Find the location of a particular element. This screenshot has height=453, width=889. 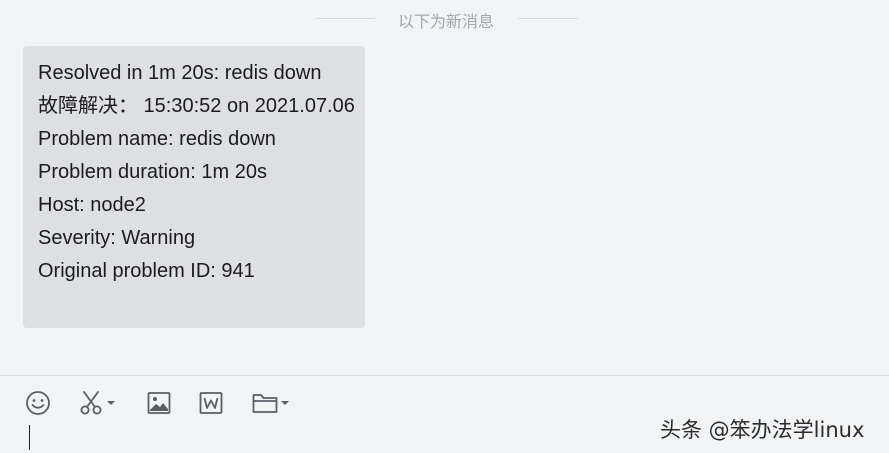

send-file-button is located at coordinates (270, 403).